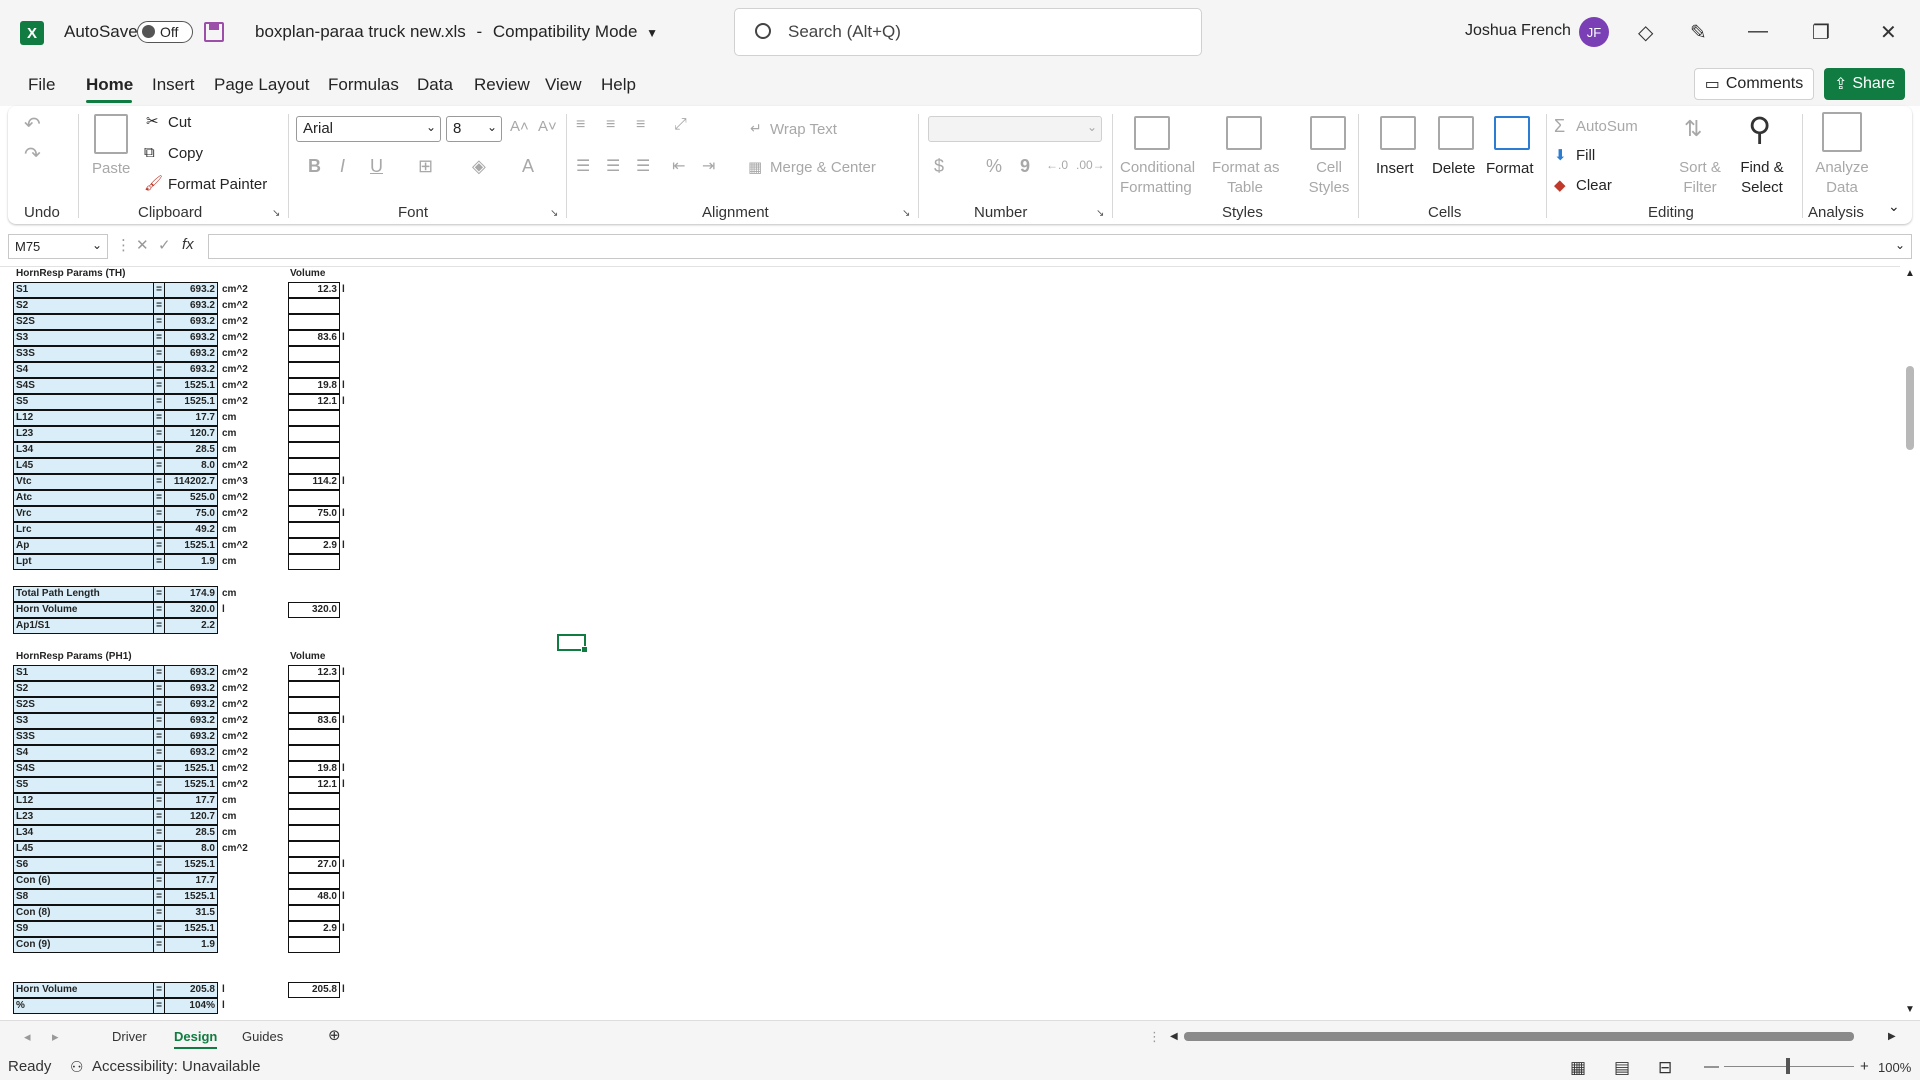 The width and height of the screenshot is (1920, 1080). What do you see at coordinates (83, 929) in the screenshot?
I see `param-label-cell: S9` at bounding box center [83, 929].